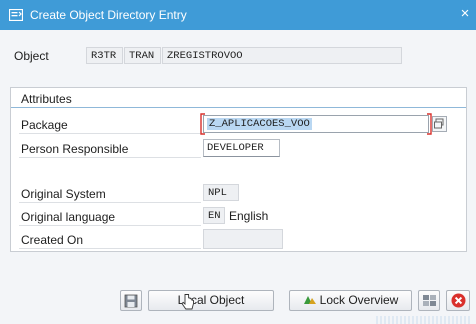 The width and height of the screenshot is (476, 324). Describe the element at coordinates (243, 239) in the screenshot. I see `created-on-field` at that location.